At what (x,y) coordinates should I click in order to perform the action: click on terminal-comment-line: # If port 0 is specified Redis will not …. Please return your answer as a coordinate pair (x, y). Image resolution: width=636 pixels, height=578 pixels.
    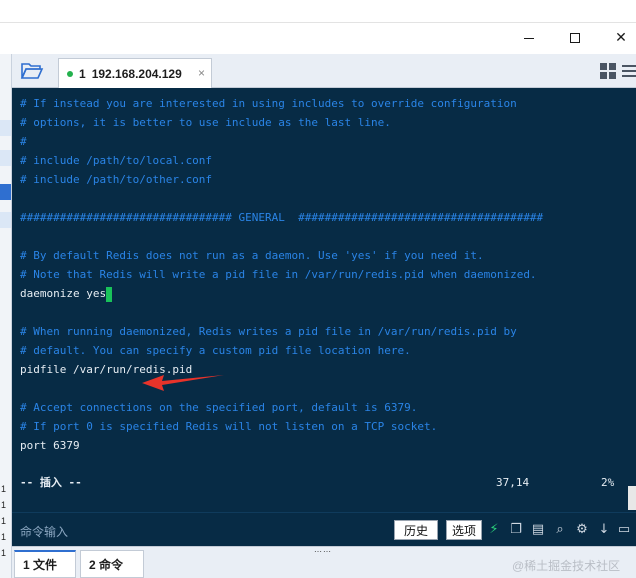
    Looking at the image, I should click on (229, 426).